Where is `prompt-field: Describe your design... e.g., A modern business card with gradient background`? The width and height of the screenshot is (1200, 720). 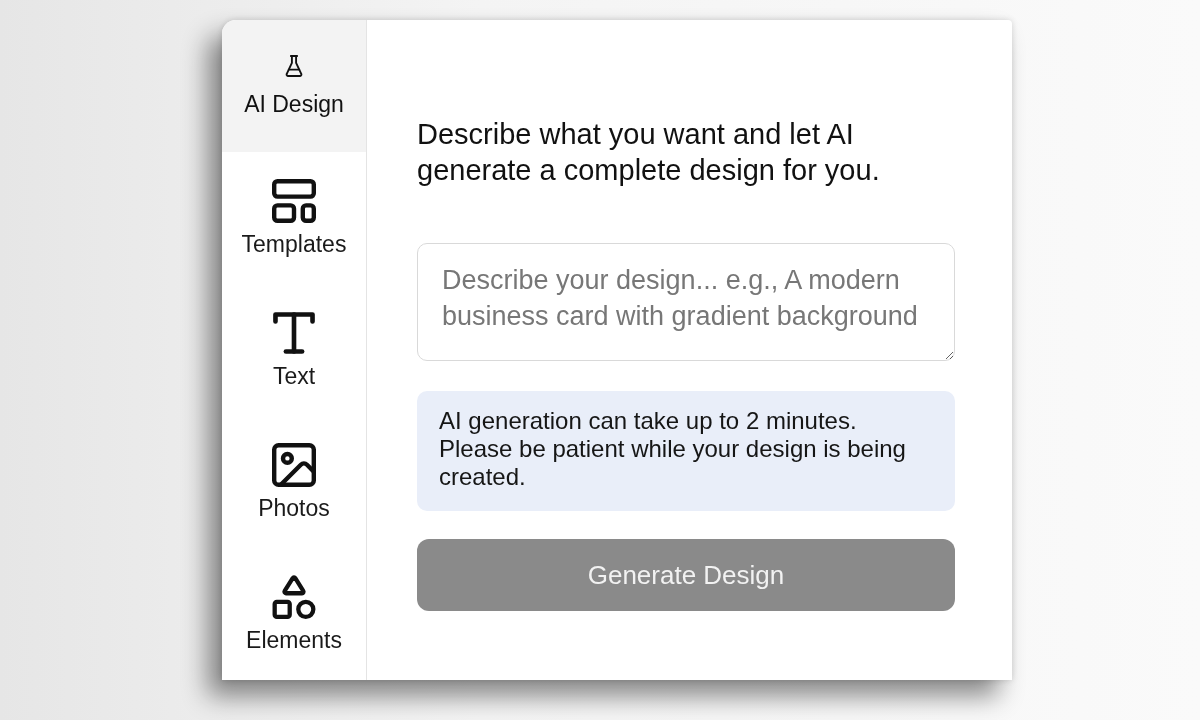 prompt-field: Describe your design... e.g., A modern business card with gradient background is located at coordinates (686, 302).